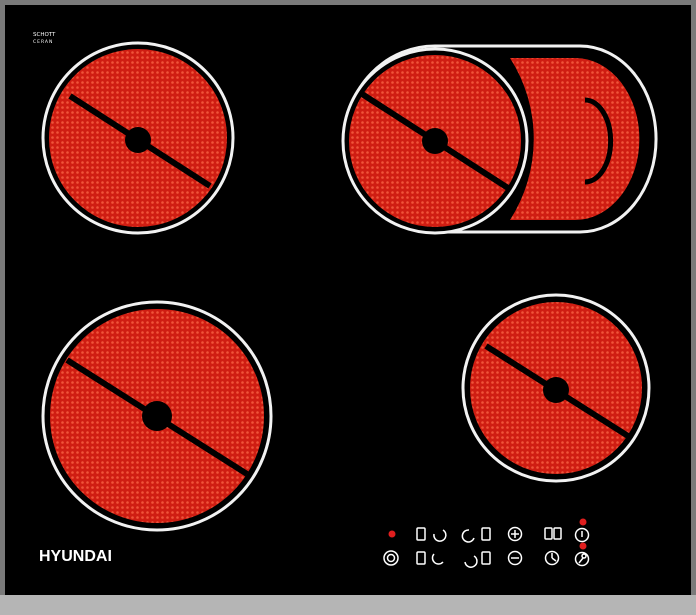 Image resolution: width=696 pixels, height=615 pixels. I want to click on cooking-zone-top-left, so click(138, 138).